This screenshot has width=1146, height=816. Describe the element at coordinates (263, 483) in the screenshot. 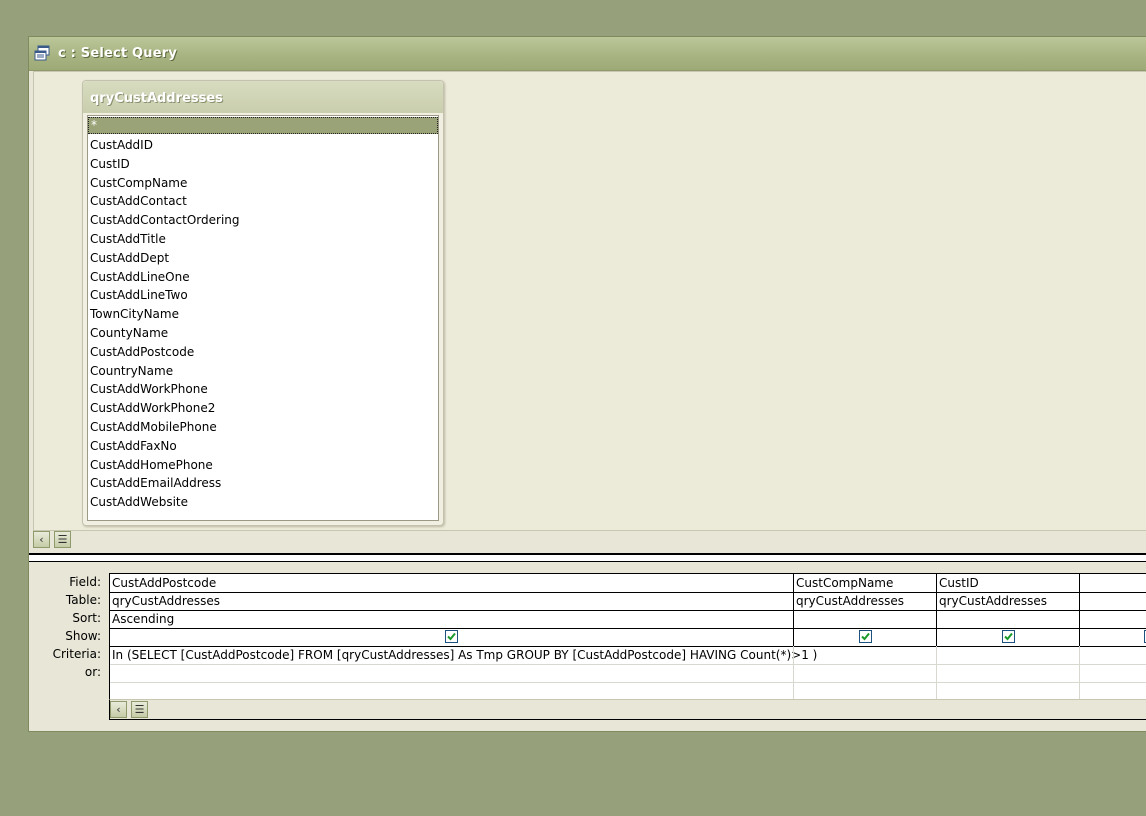

I see `field-list-item: CustAddEmailAddress` at that location.